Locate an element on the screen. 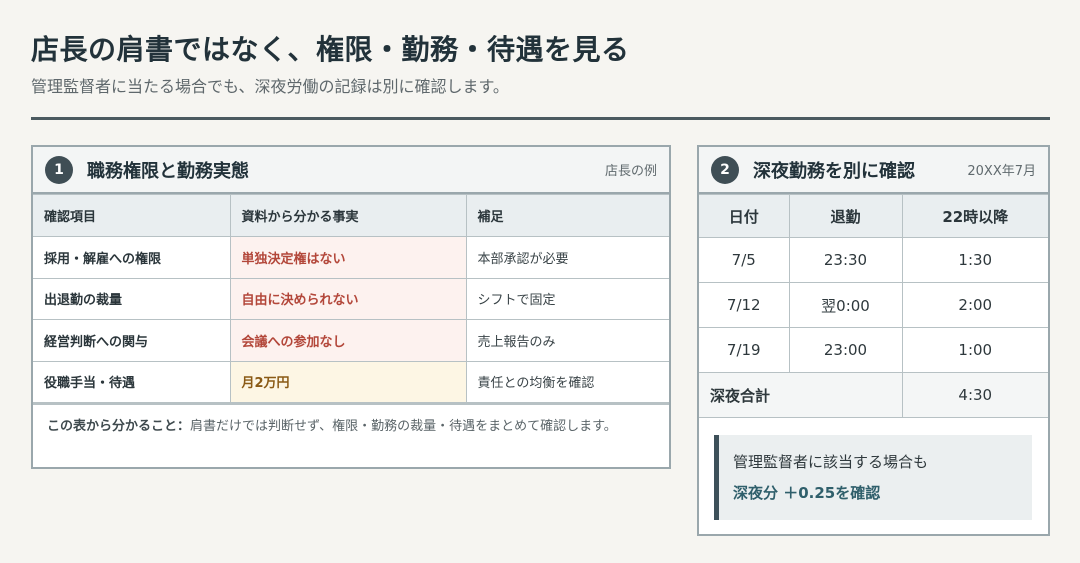  row-date: 7/5 is located at coordinates (744, 260).